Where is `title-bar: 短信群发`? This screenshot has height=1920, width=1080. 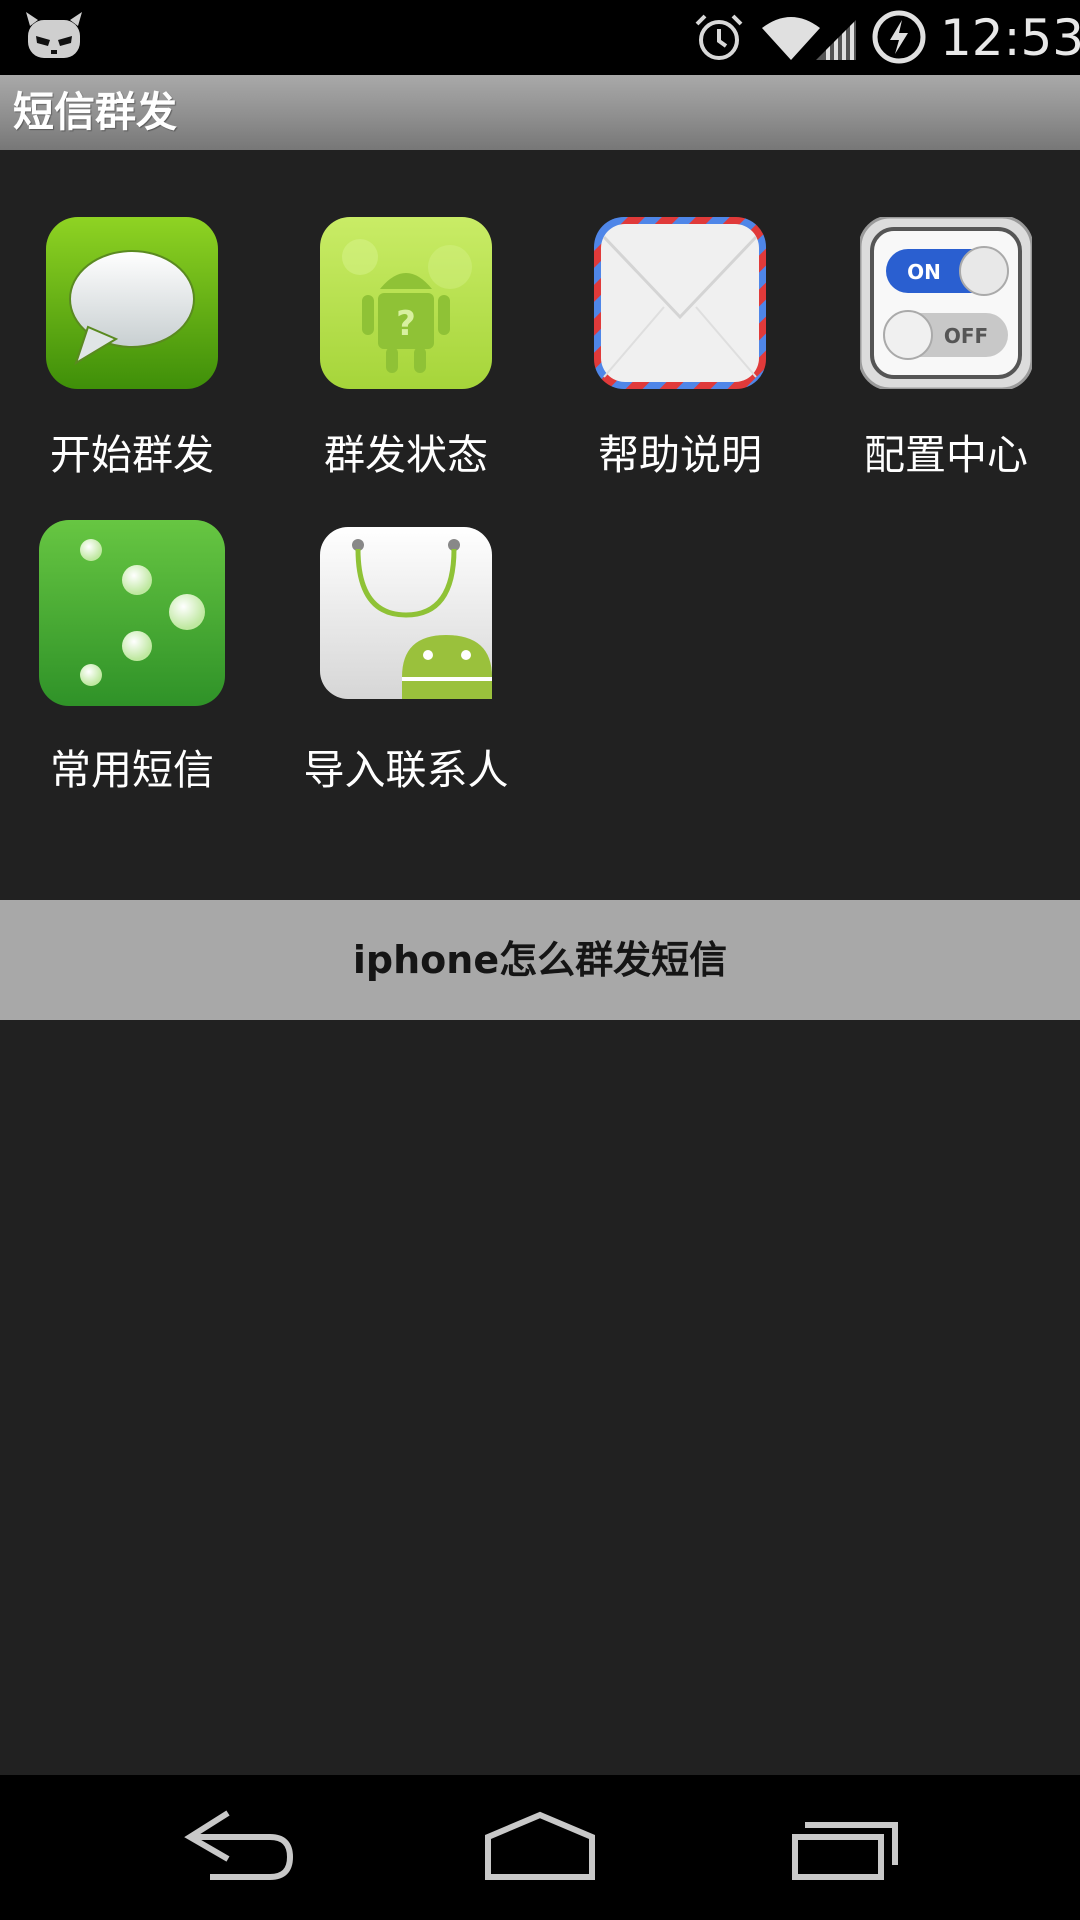
title-bar: 短信群发 is located at coordinates (540, 112).